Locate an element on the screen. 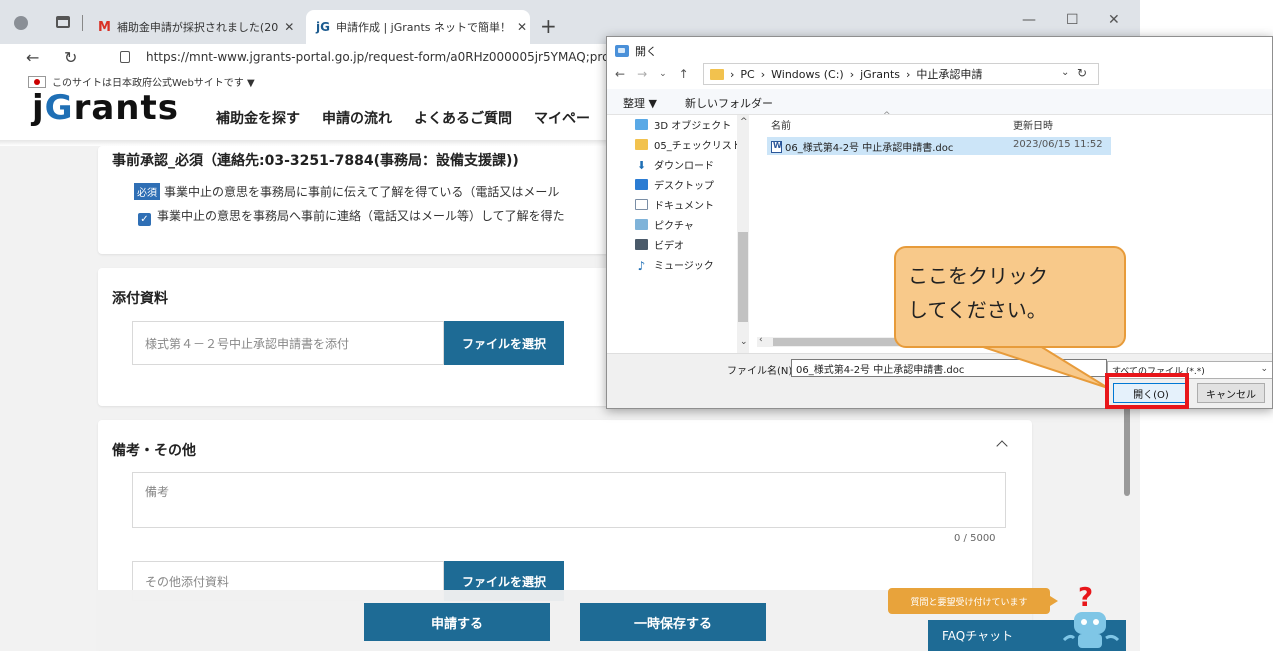  remarks-title: 備考・その他 is located at coordinates (154, 451).